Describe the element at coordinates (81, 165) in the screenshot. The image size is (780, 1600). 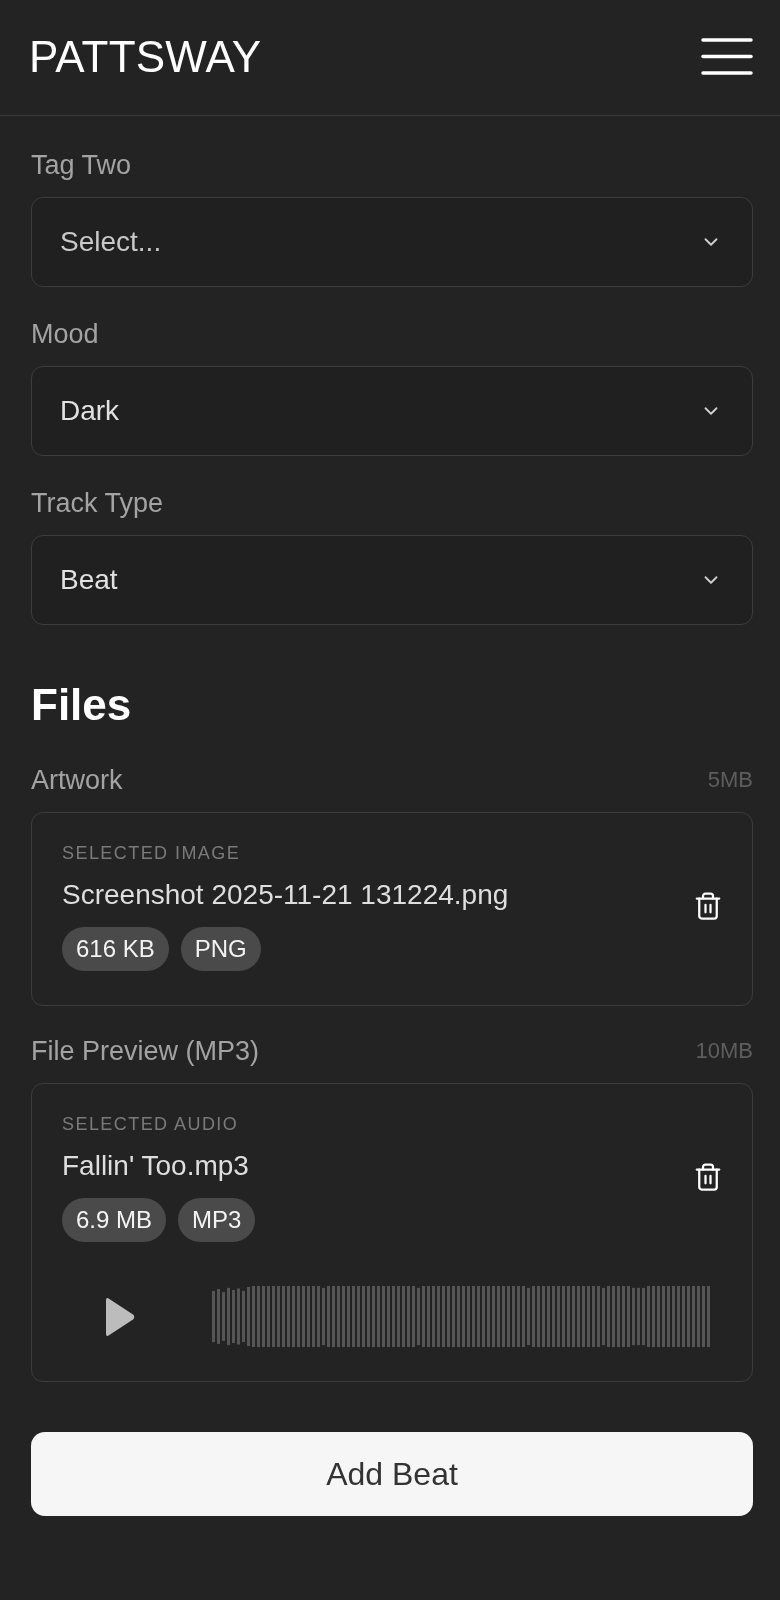
I see `field-label: Tag Two` at that location.